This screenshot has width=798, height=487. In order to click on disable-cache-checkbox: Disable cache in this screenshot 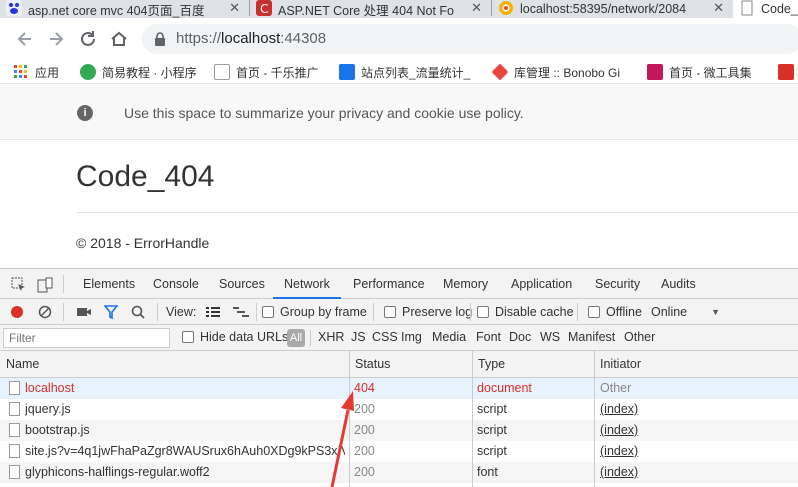, I will do `click(525, 312)`.